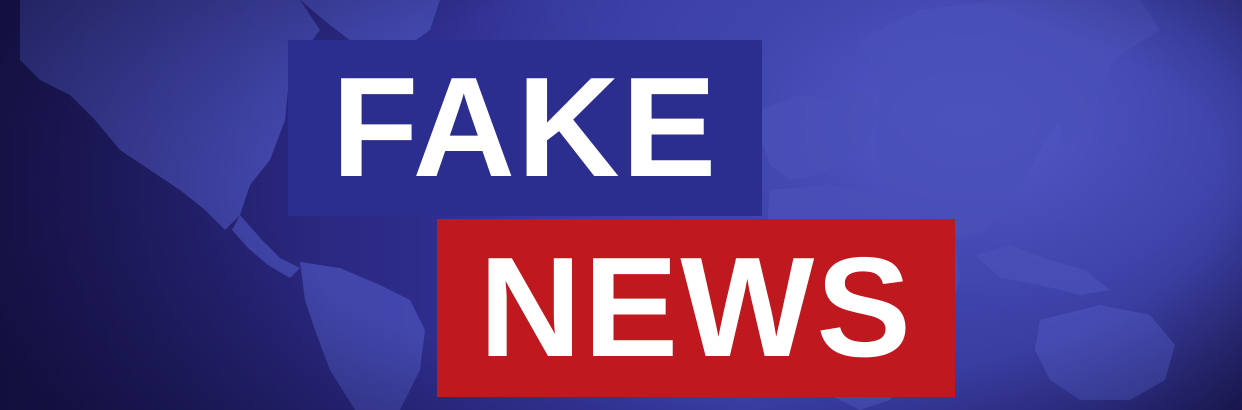 The width and height of the screenshot is (1242, 410). I want to click on landmass-europe, so click(820, 135).